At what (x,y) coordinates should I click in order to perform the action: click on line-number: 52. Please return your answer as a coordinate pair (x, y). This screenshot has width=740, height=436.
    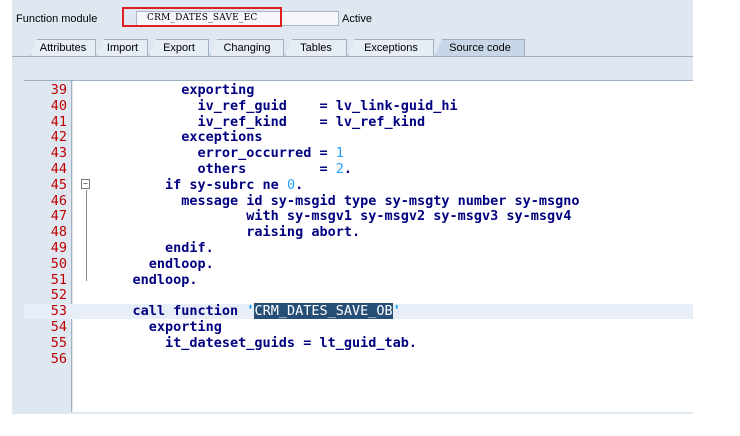
    Looking at the image, I should click on (58, 295).